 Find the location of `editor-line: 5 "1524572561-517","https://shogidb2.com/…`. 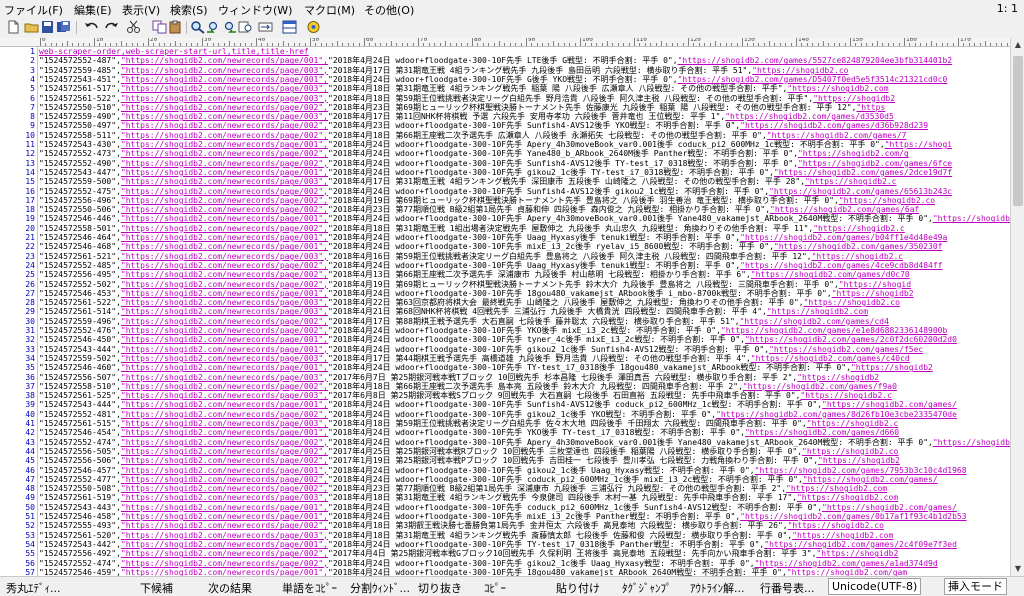

editor-line: 5 "1524572561-517","https://shogidb2.com/… is located at coordinates (505, 88).